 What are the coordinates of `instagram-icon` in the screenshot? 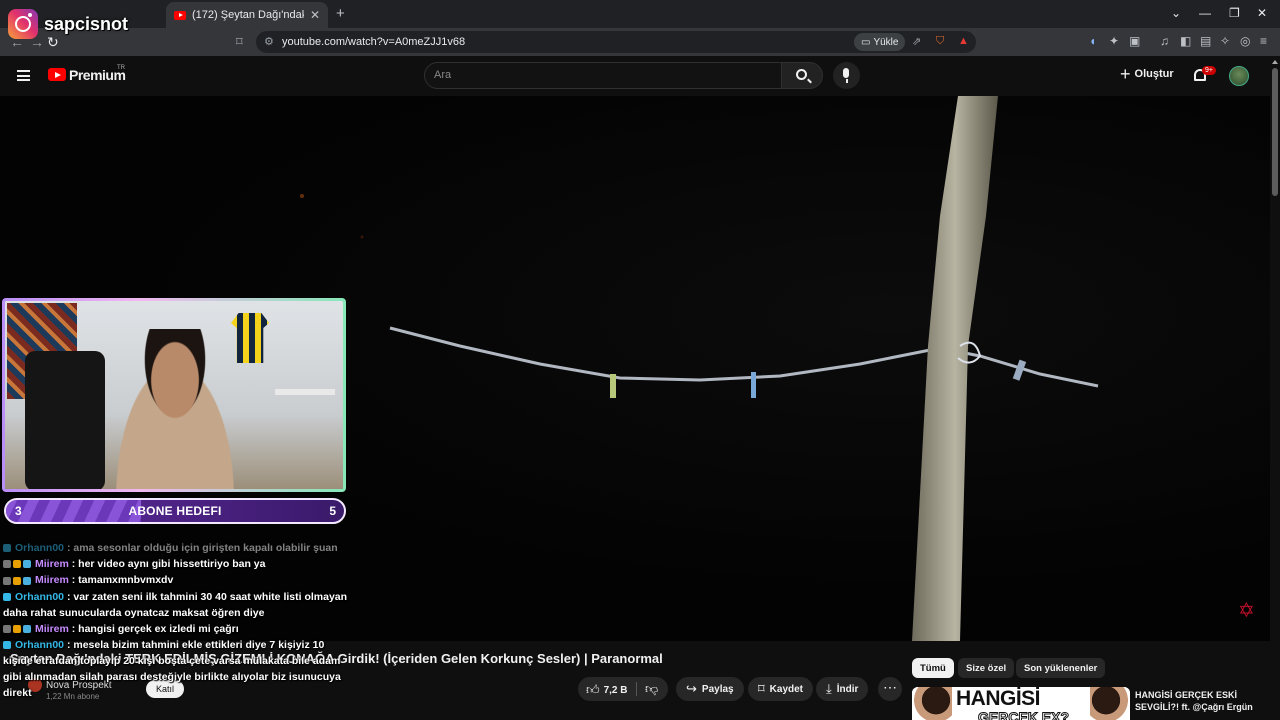 It's located at (23, 24).